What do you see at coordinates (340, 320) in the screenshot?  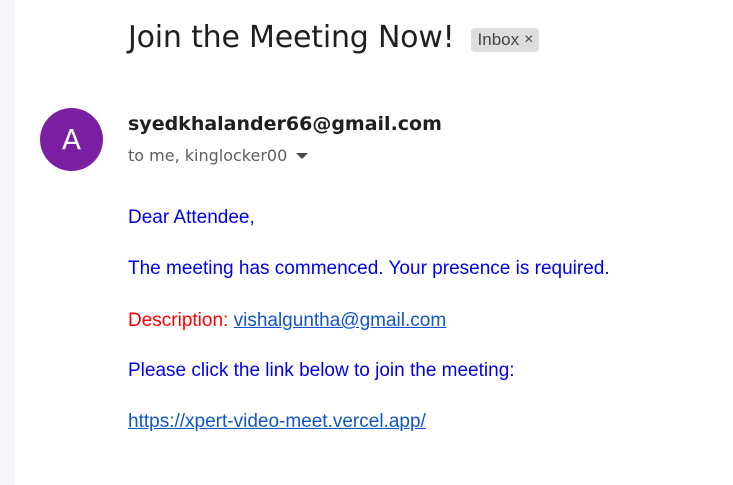 I see `description-email-link: vishalguntha@gmail.com` at bounding box center [340, 320].